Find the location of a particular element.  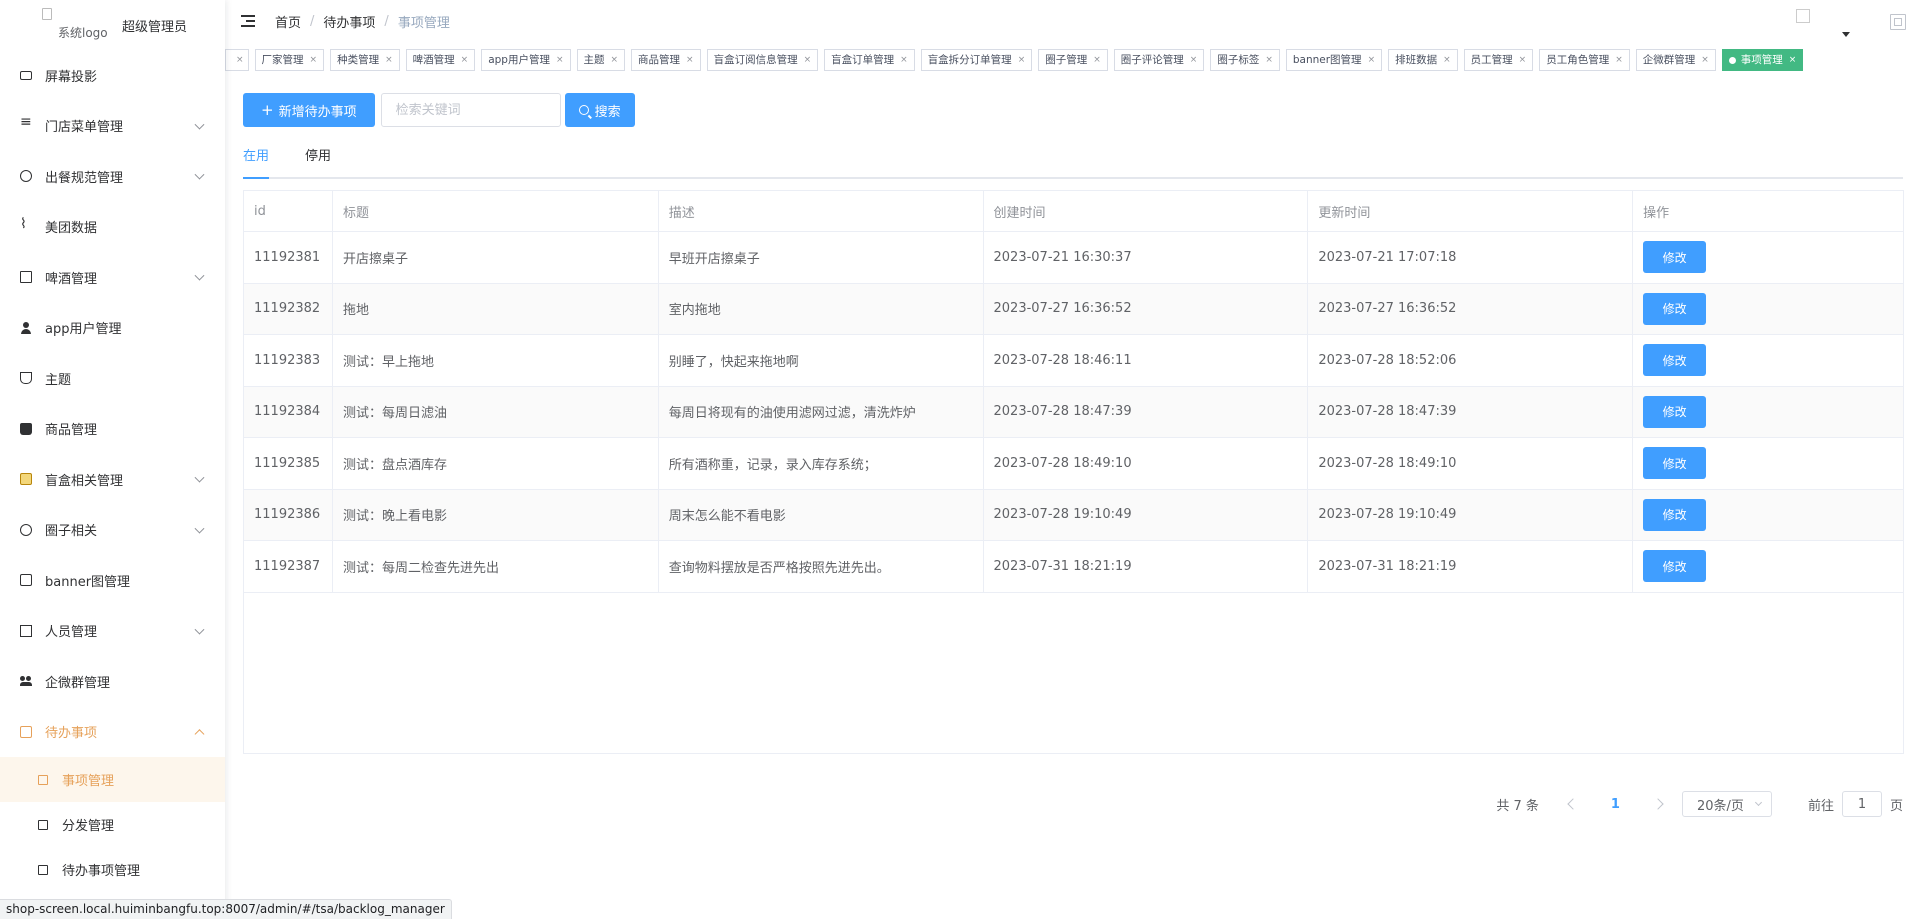

page-number: 1 is located at coordinates (1615, 804).